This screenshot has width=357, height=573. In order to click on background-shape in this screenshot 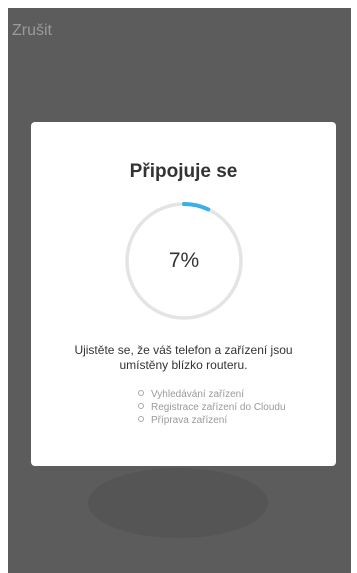, I will do `click(178, 503)`.